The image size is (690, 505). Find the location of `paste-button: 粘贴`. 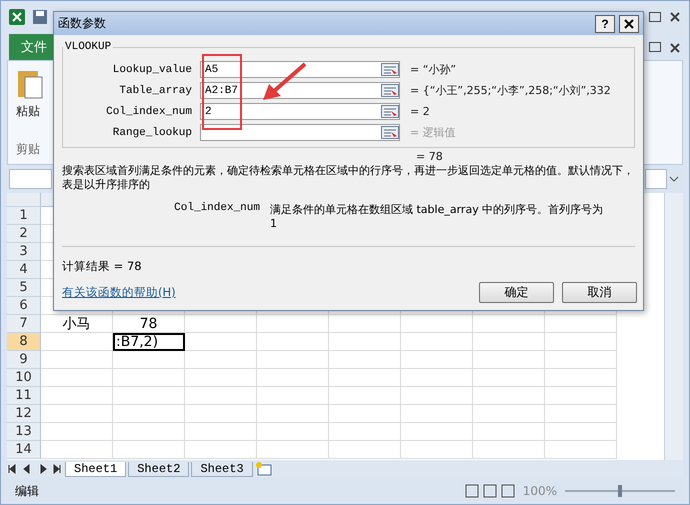

paste-button: 粘贴 is located at coordinates (28, 111).